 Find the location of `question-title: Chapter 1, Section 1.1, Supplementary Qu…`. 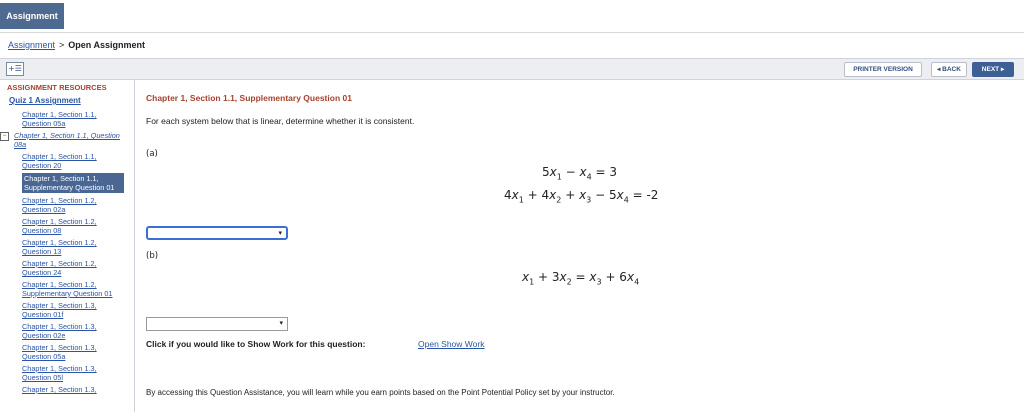

question-title: Chapter 1, Section 1.1, Supplementary Qu… is located at coordinates (249, 98).